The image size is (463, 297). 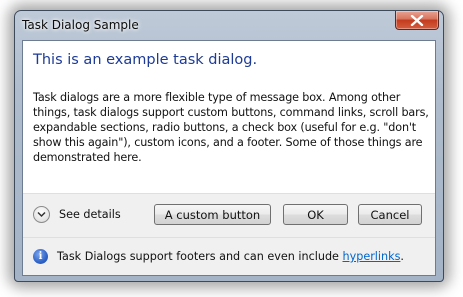 I want to click on chevron-glyph, so click(x=41, y=214).